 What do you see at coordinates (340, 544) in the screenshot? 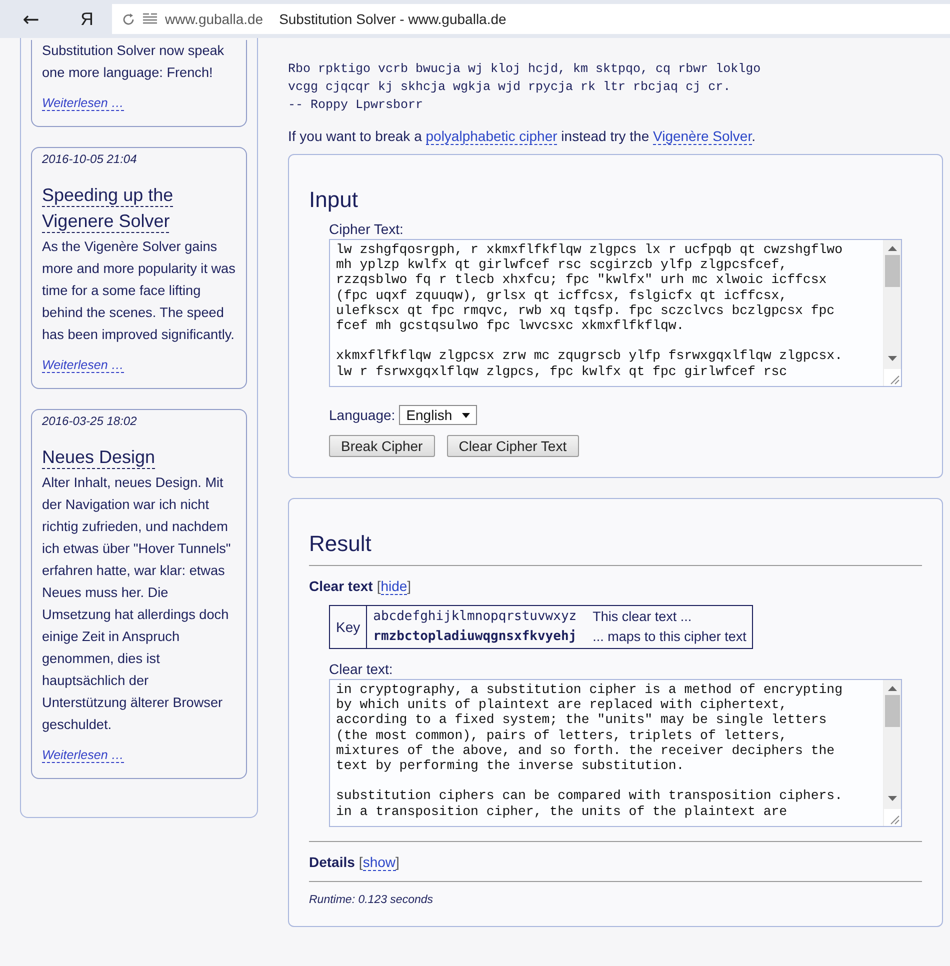
I see `section-heading: Result` at bounding box center [340, 544].